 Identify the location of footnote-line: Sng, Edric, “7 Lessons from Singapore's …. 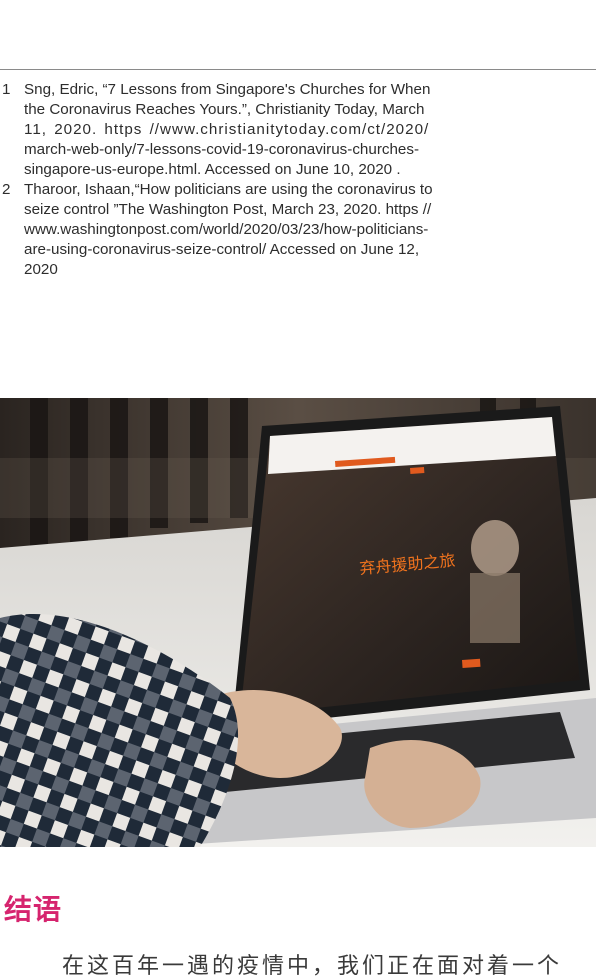
(227, 89).